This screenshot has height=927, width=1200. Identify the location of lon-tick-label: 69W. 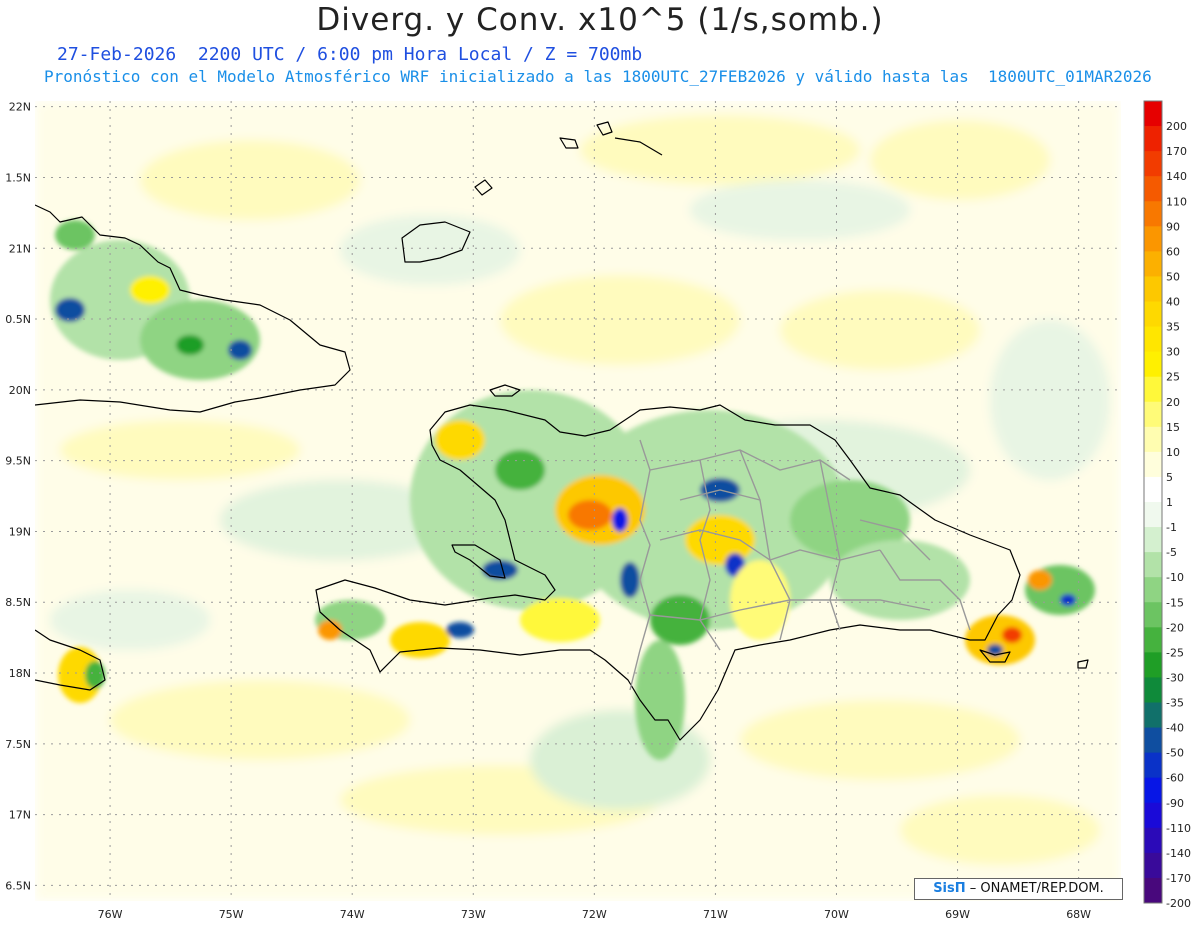
(957, 914).